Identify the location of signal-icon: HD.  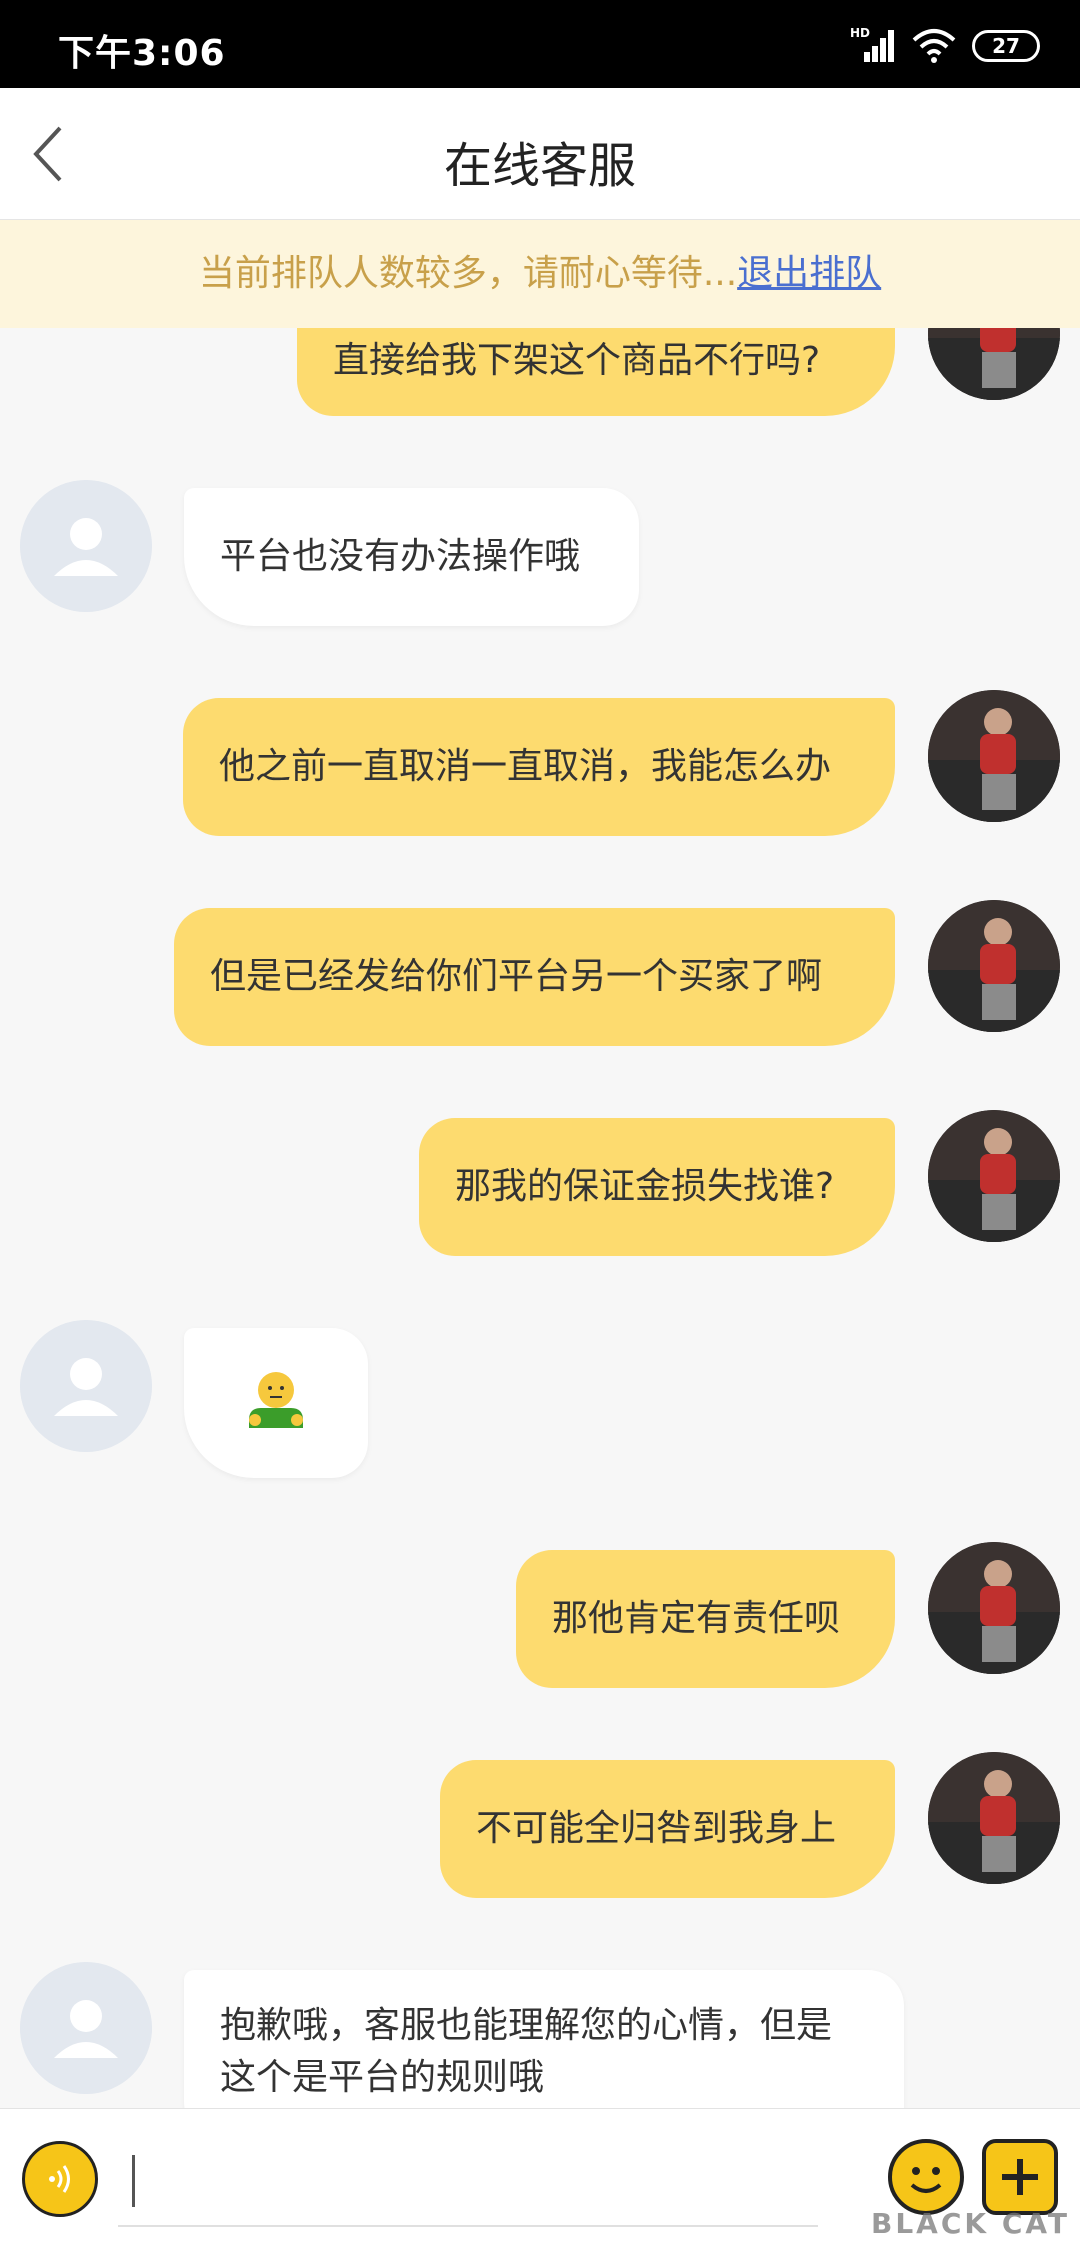
(873, 45).